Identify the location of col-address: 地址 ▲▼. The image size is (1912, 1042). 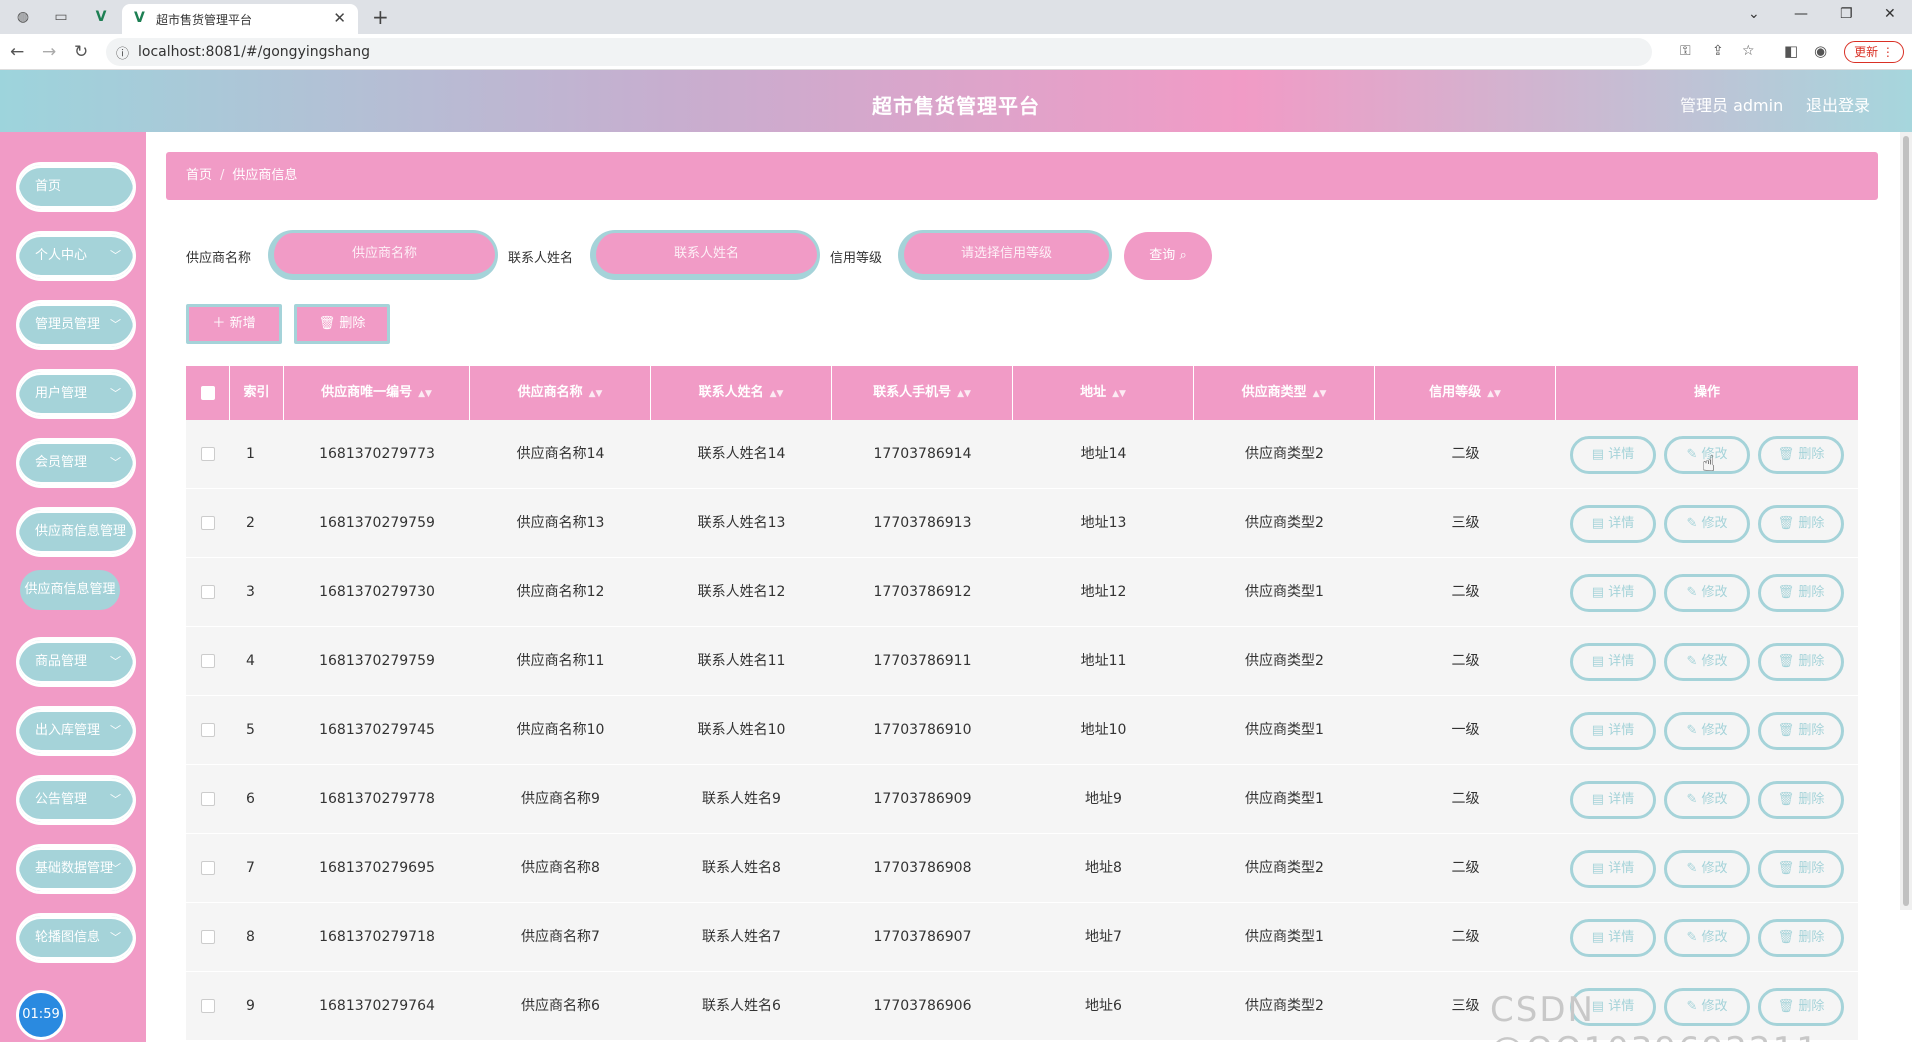
(1103, 393).